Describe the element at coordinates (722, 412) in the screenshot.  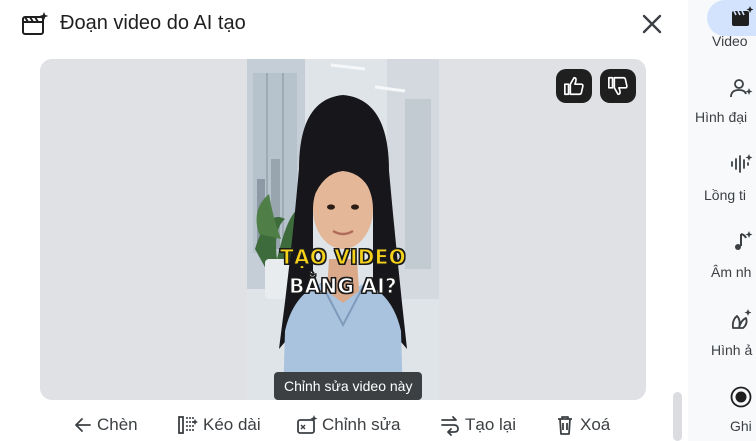
I see `rail-item-record: Ghi` at that location.